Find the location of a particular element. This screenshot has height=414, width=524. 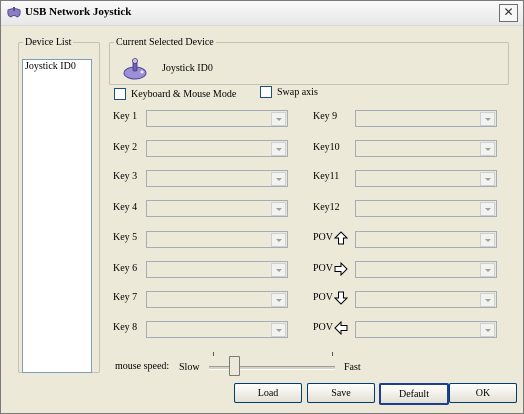

key-label: Key 3 is located at coordinates (125, 176).